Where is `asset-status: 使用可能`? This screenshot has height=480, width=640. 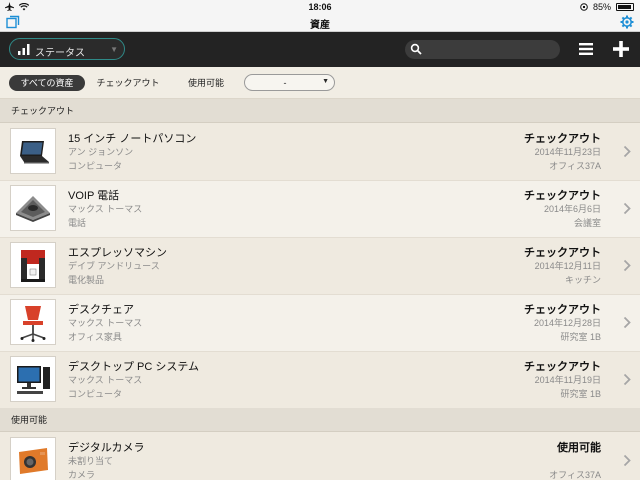 asset-status: 使用可能 is located at coordinates (579, 448).